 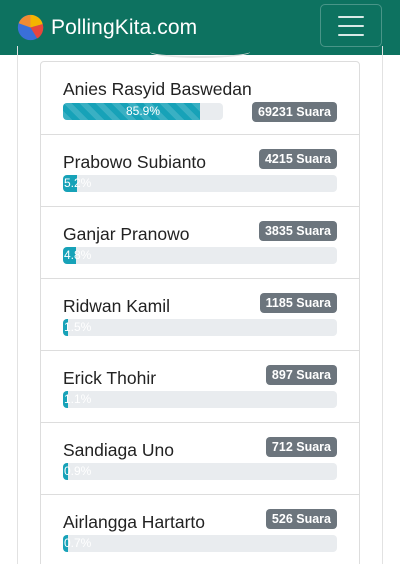 I want to click on vote-count-badge: 69231 Suara, so click(x=294, y=112).